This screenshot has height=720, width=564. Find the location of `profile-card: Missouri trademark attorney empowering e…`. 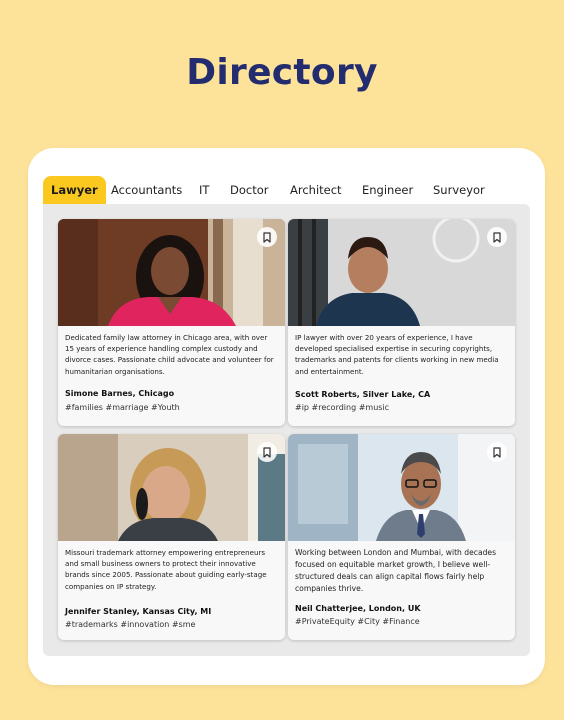

profile-card: Missouri trademark attorney empowering e… is located at coordinates (171, 537).